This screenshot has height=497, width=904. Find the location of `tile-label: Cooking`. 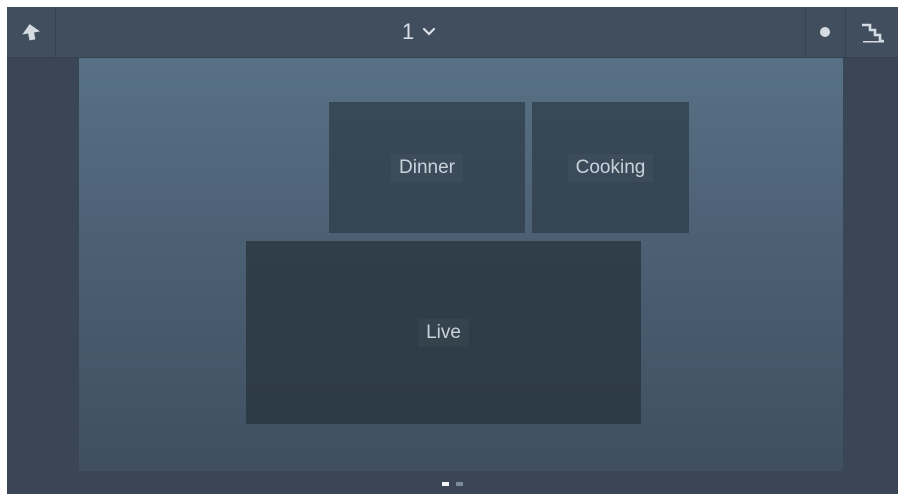

tile-label: Cooking is located at coordinates (611, 168).